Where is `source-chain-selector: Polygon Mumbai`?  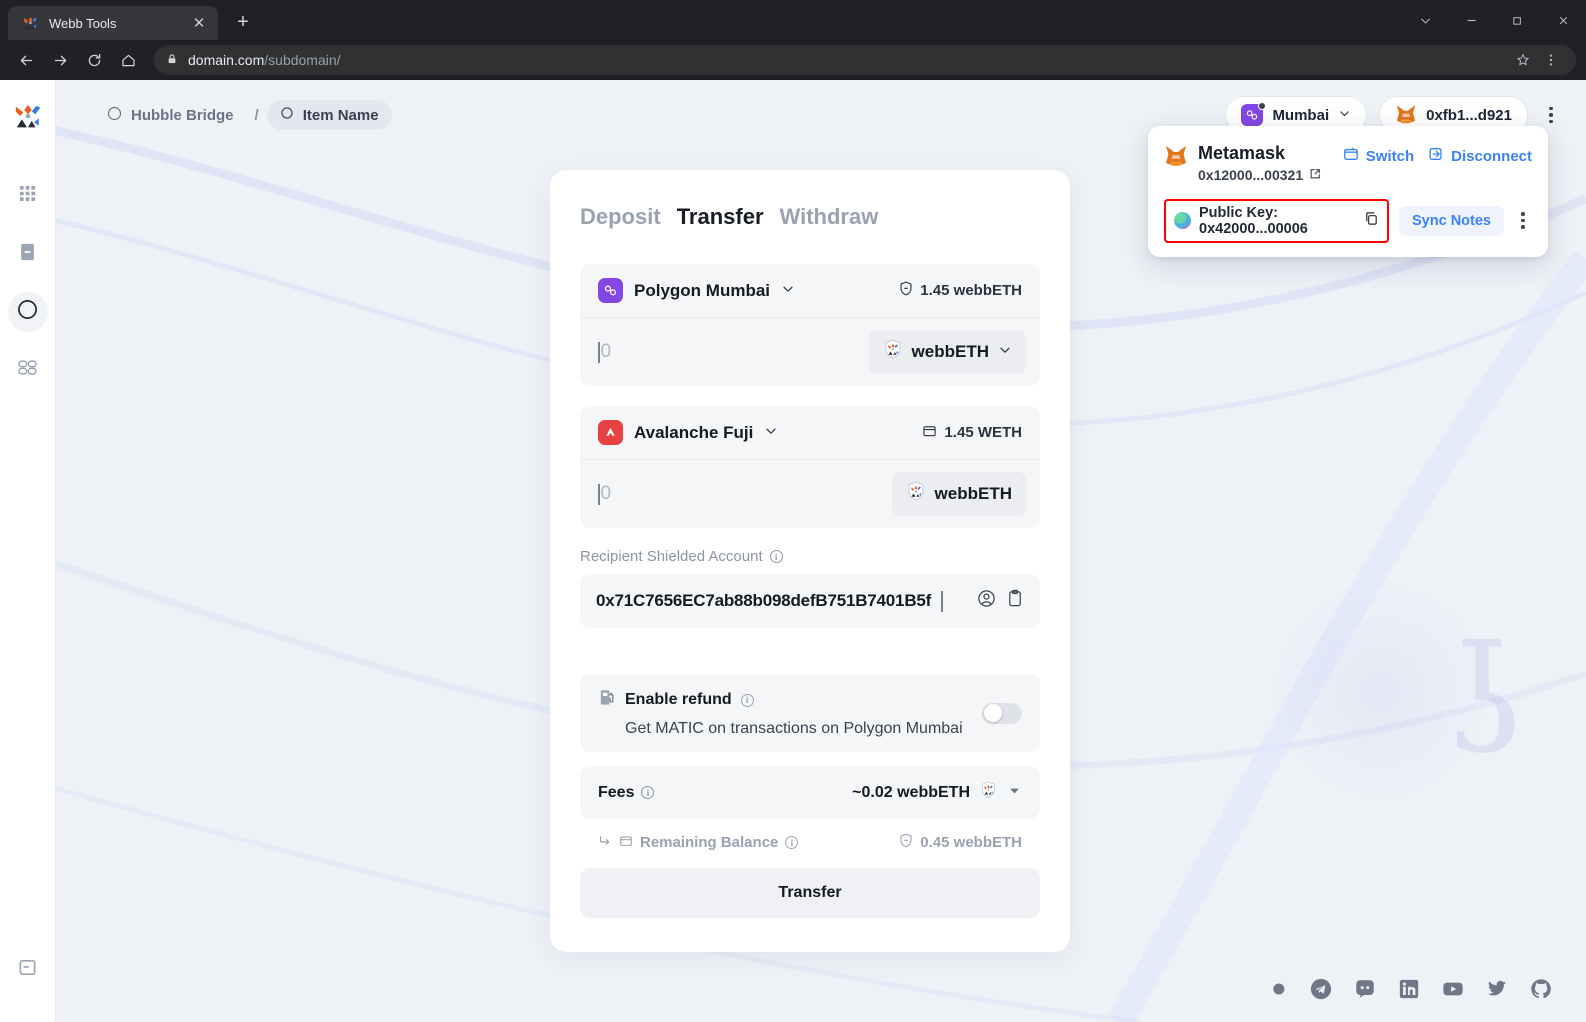 source-chain-selector: Polygon Mumbai is located at coordinates (696, 290).